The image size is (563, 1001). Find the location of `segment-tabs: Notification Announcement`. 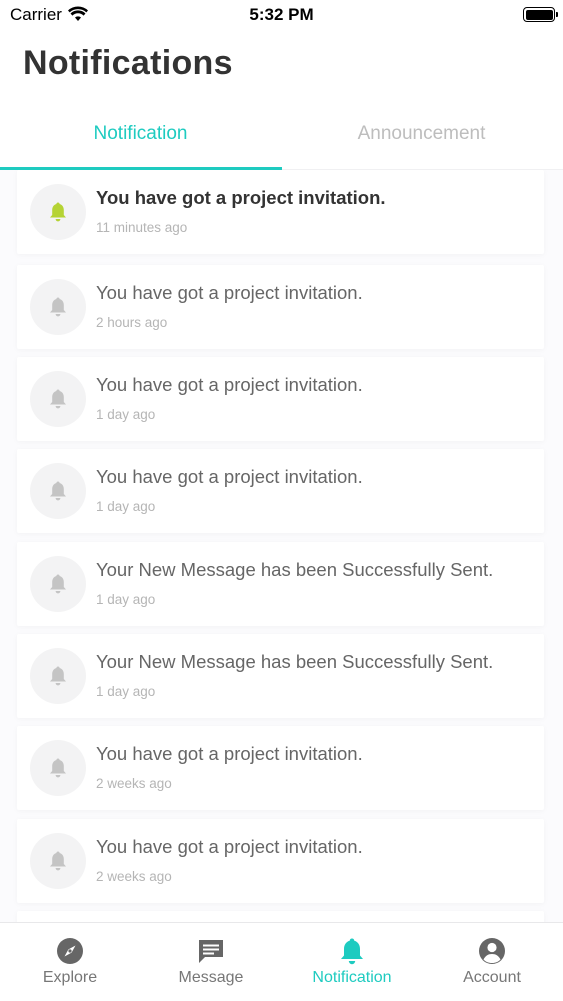

segment-tabs: Notification Announcement is located at coordinates (281, 137).